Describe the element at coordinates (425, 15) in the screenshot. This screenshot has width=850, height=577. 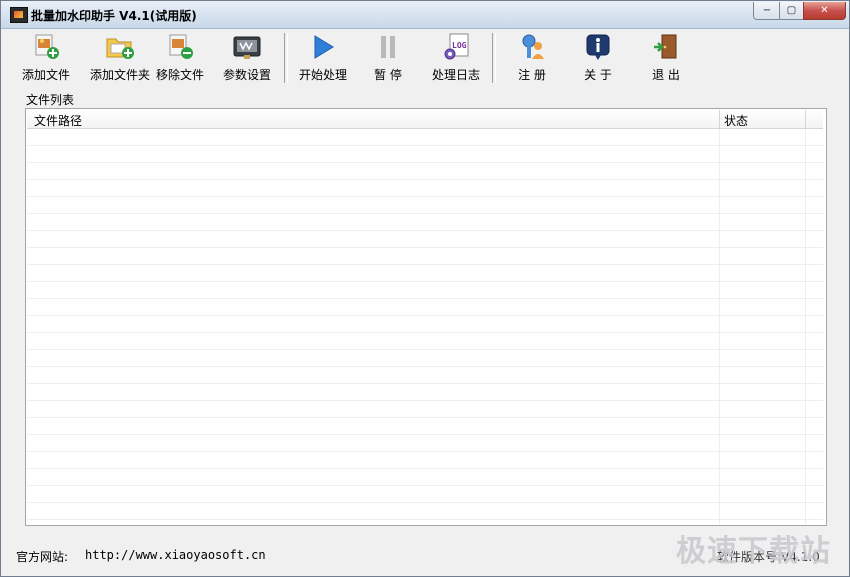
I see `title-bar: 批量加水印助手 V4.1(试用版) − ▢ ✕` at that location.